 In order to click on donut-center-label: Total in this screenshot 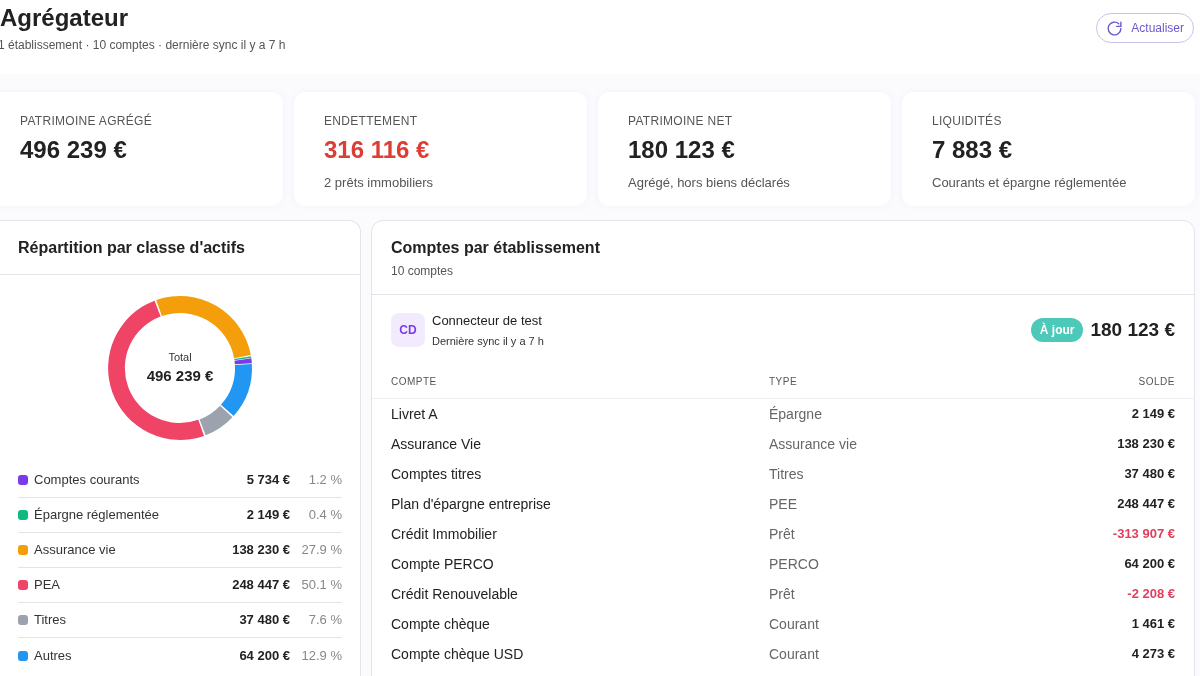, I will do `click(180, 357)`.